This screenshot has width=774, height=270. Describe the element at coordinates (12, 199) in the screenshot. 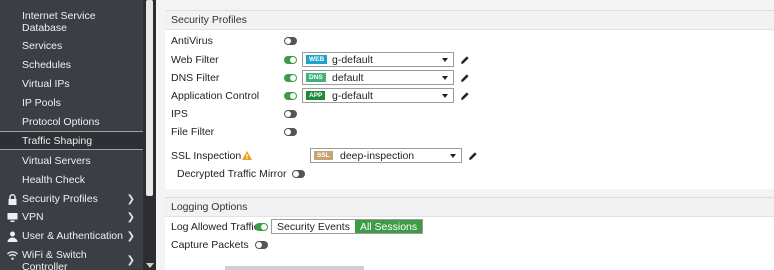

I see `lock-icon` at that location.